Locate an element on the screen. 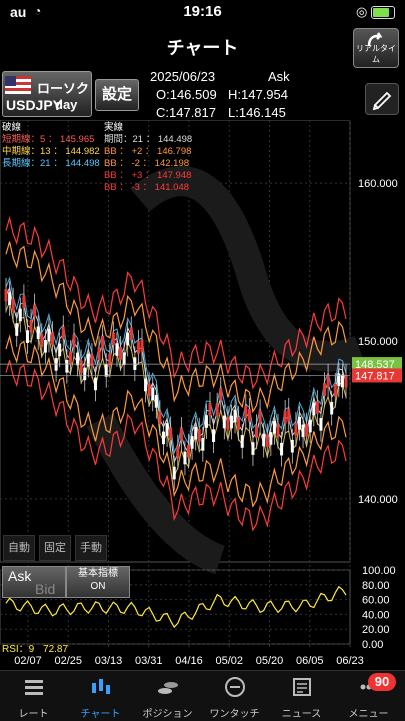 The height and width of the screenshot is (721, 405). tab-onetouch: ワンタッチ is located at coordinates (234, 696).